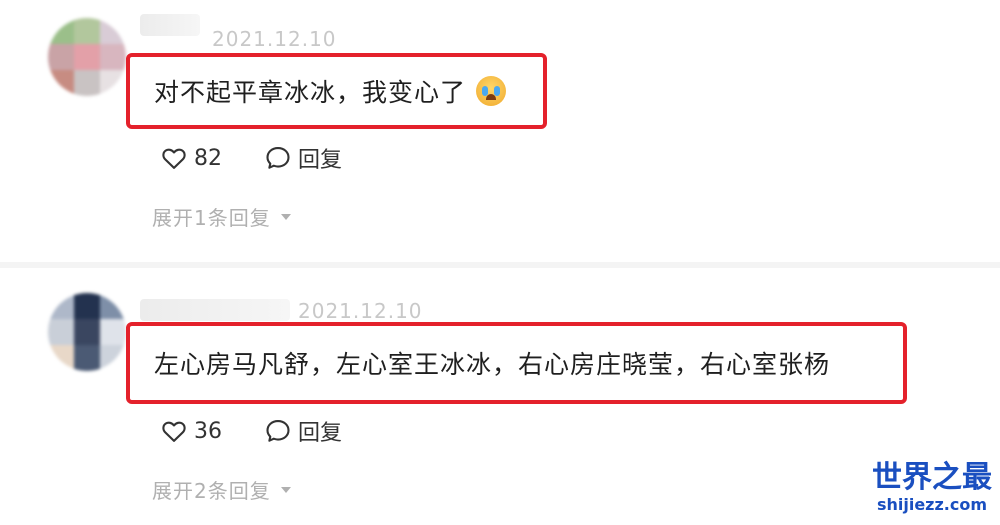  What do you see at coordinates (191, 158) in the screenshot?
I see `like-button: 82` at bounding box center [191, 158].